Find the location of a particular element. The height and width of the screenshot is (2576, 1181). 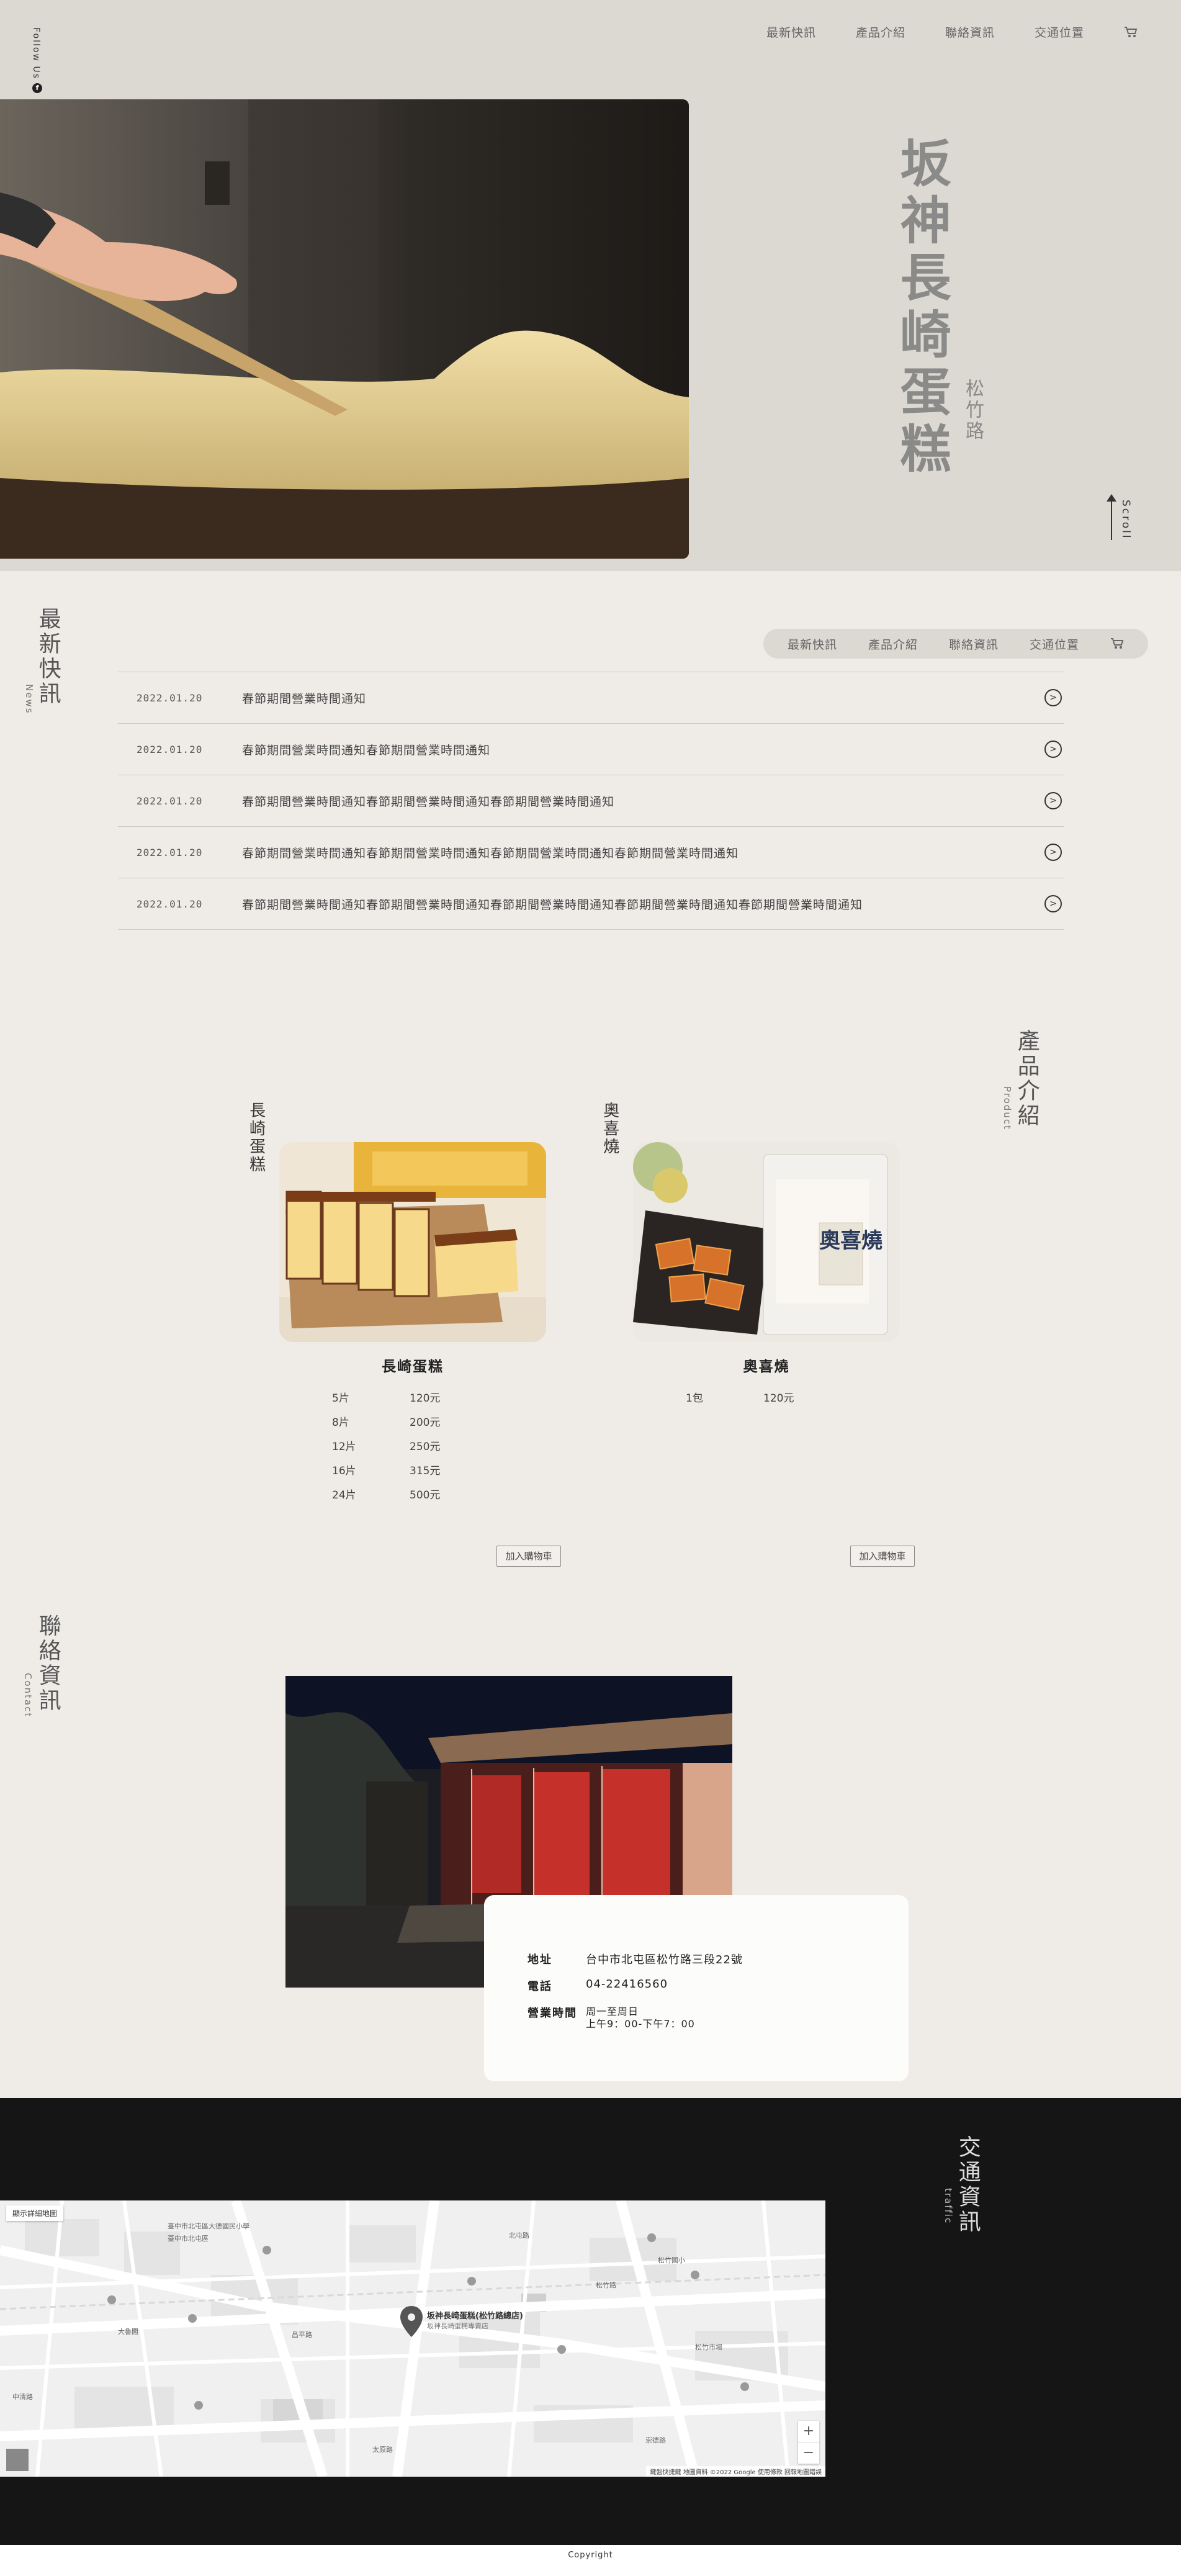

zoom-in-button: + is located at coordinates (808, 2432).